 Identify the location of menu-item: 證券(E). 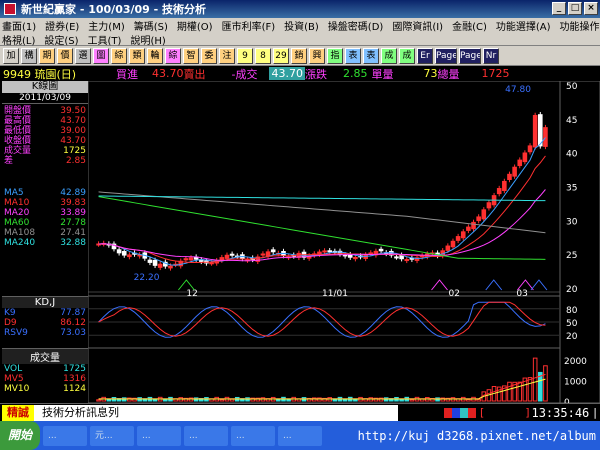
(62, 25).